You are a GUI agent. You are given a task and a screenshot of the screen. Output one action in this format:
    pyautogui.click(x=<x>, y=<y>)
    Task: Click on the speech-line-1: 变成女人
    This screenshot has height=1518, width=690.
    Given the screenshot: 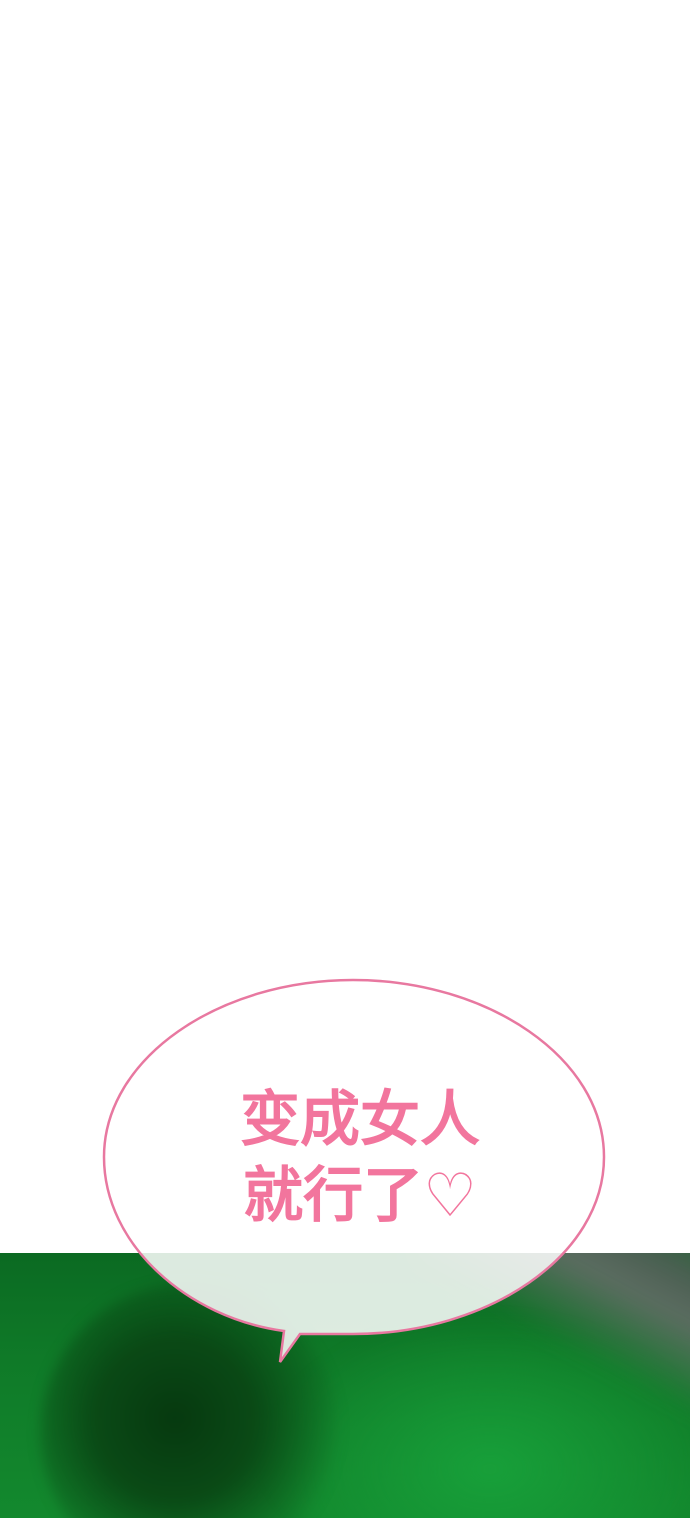 What is the action you would take?
    pyautogui.click(x=360, y=1120)
    